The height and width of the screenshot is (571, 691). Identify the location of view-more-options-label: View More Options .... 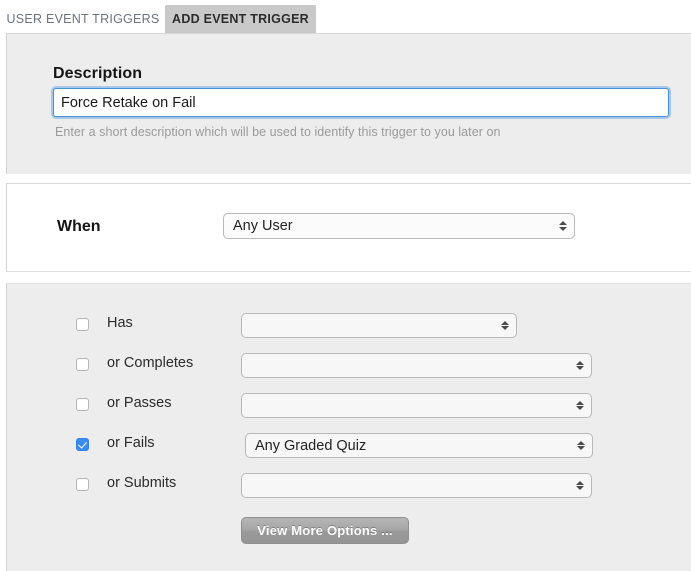
(325, 530).